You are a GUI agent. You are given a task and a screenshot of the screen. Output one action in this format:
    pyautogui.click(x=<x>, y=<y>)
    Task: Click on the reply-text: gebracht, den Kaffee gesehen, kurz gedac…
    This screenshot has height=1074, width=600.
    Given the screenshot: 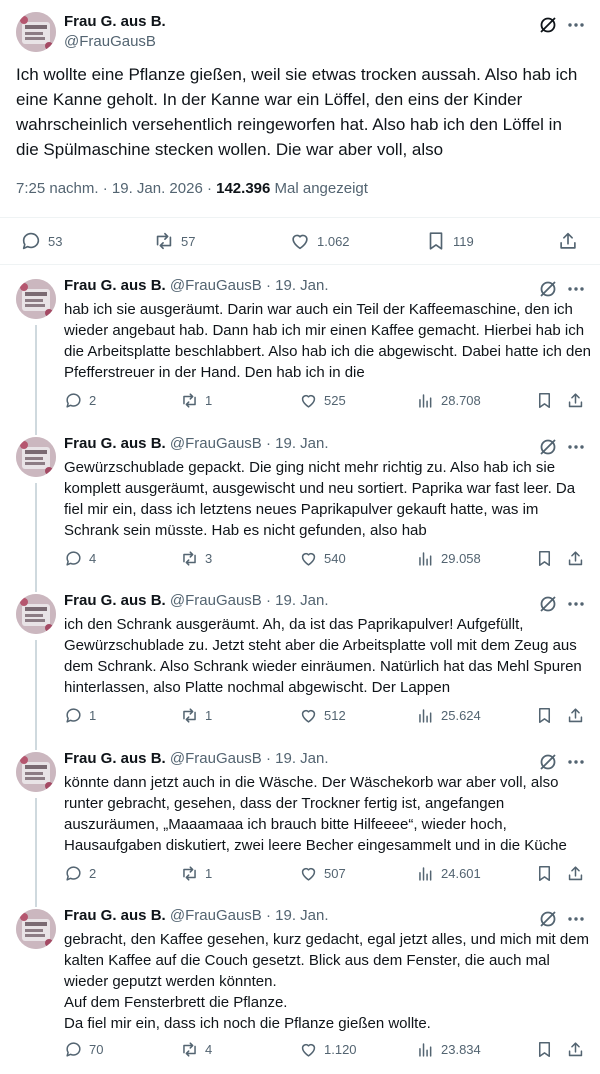 What is the action you would take?
    pyautogui.click(x=327, y=981)
    